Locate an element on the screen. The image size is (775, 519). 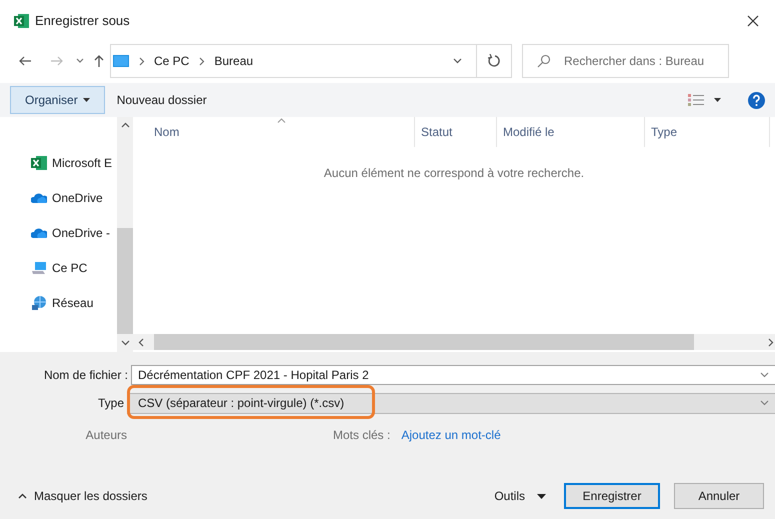
hide-folders-button: Masquer les dossiers is located at coordinates (83, 496).